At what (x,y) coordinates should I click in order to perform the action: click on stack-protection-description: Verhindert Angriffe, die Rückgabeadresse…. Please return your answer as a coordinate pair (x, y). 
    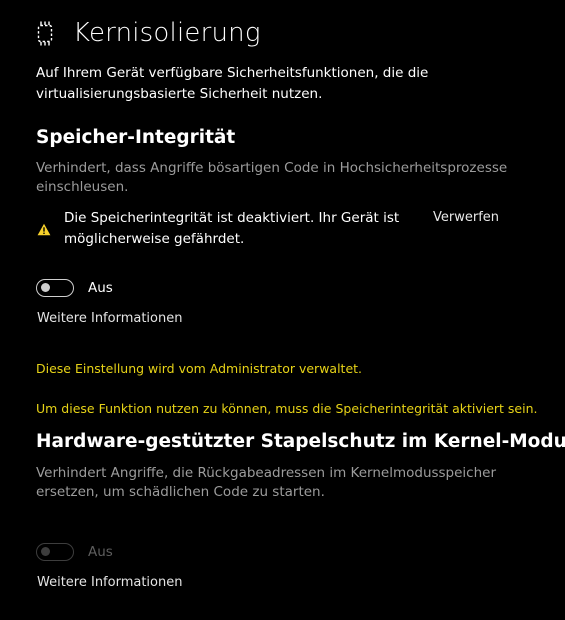
    Looking at the image, I should click on (266, 482).